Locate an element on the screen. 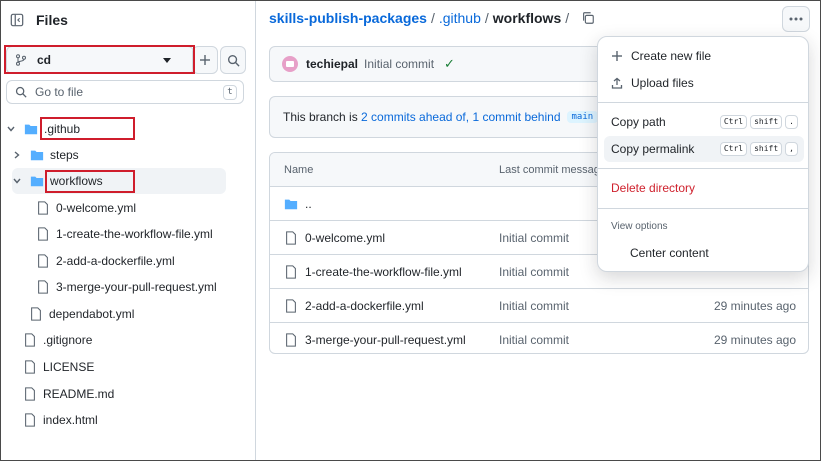 Image resolution: width=821 pixels, height=461 pixels. menu-item-upload-files: Upload files is located at coordinates (704, 83).